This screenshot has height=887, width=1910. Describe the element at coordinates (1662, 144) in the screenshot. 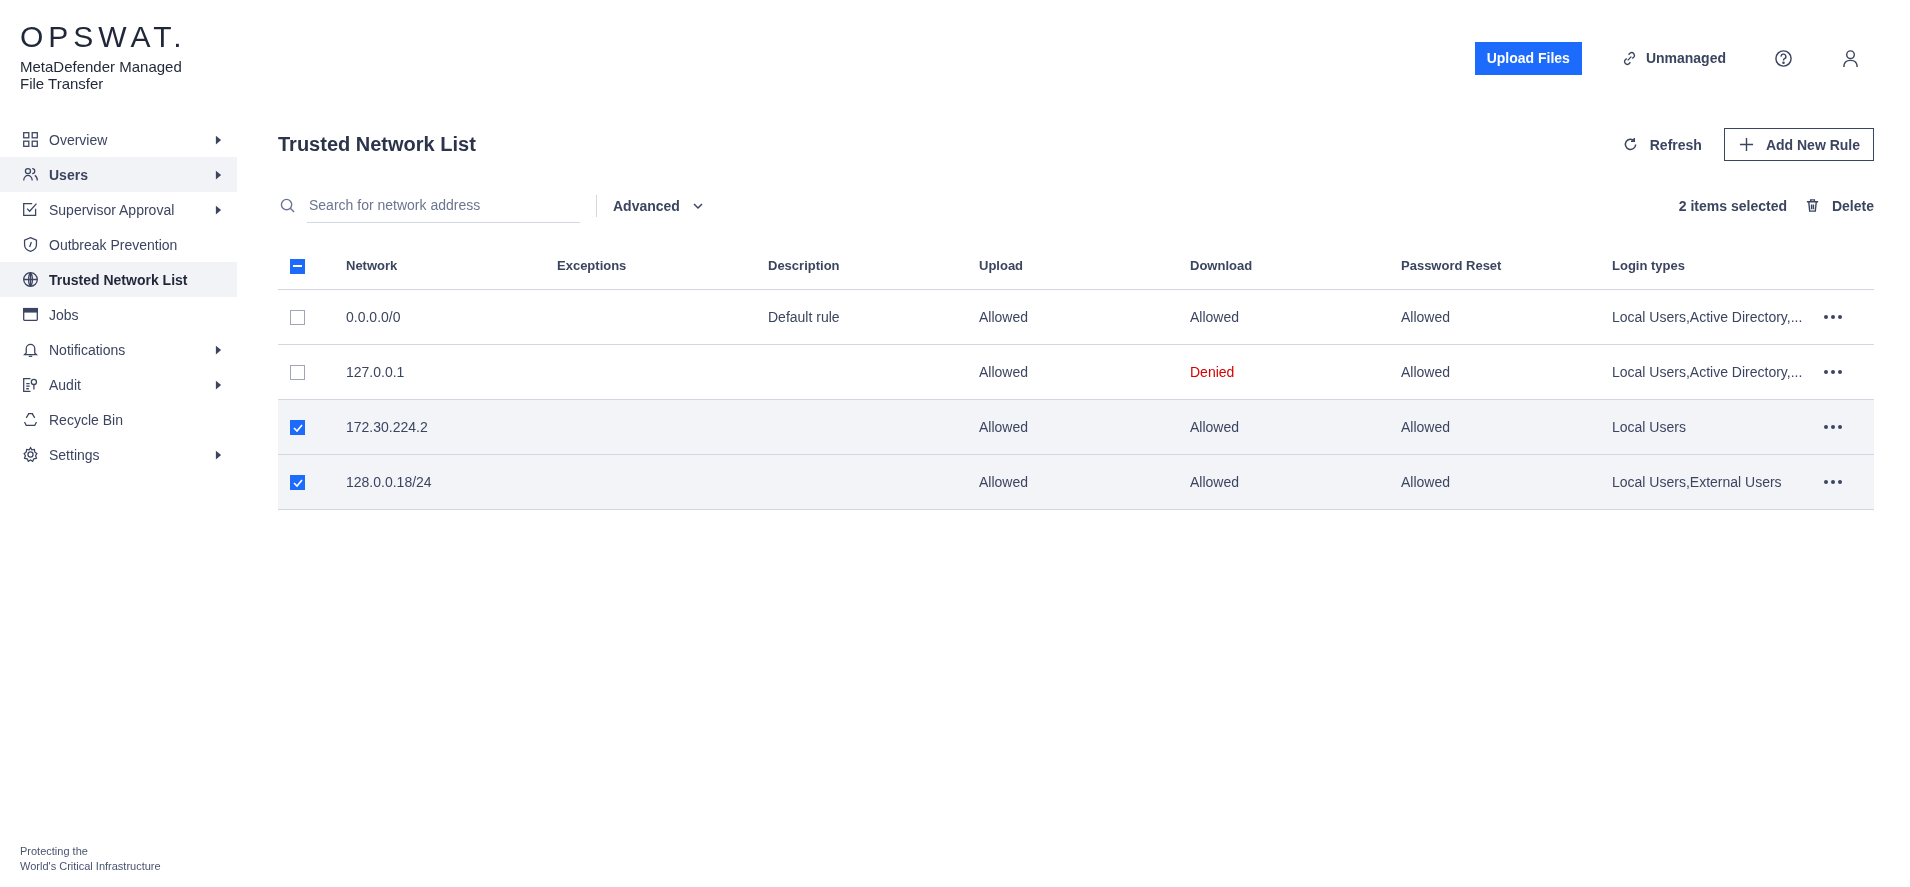

I see `refresh-button: Refresh` at that location.